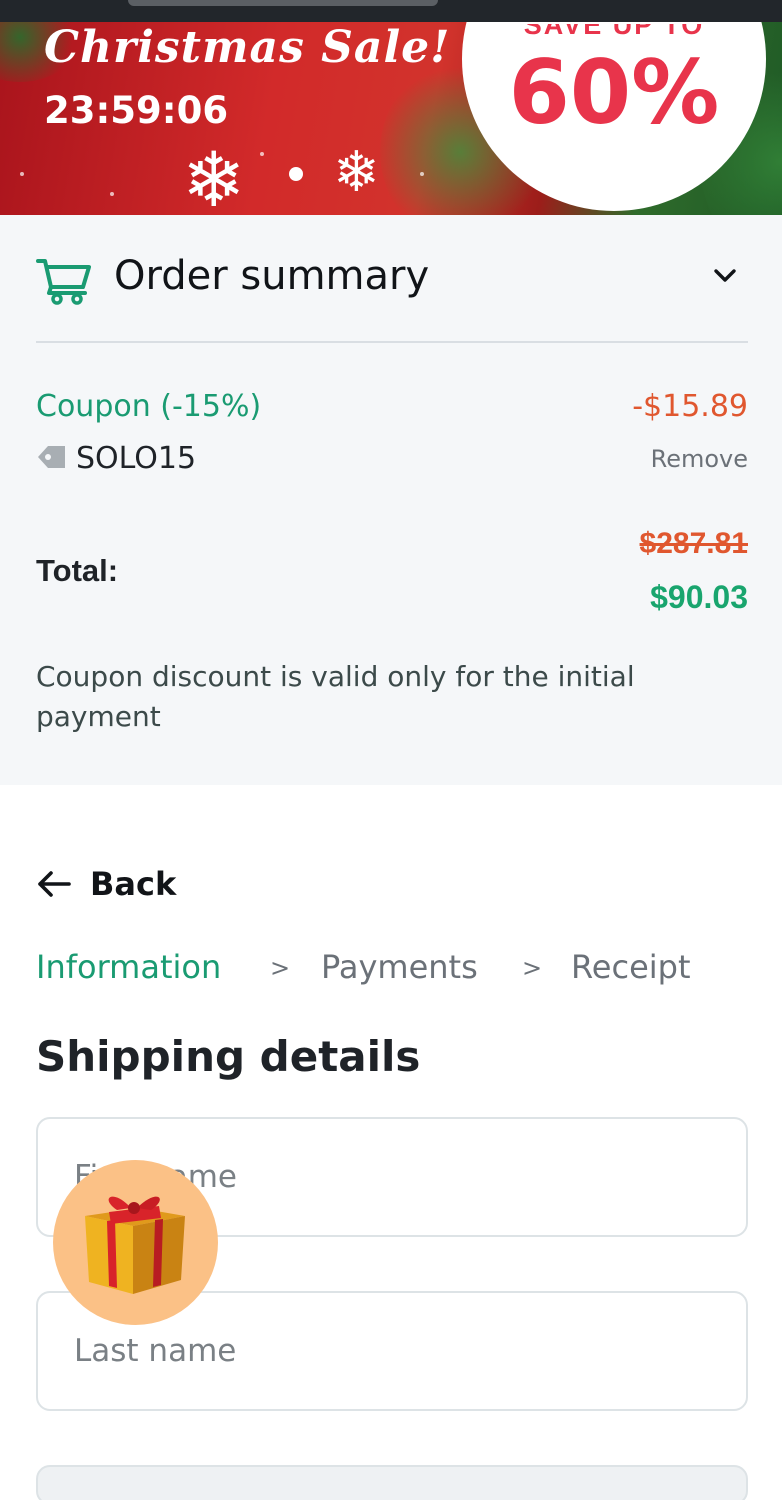 This screenshot has height=1500, width=782. I want to click on cart-icon, so click(63, 282).